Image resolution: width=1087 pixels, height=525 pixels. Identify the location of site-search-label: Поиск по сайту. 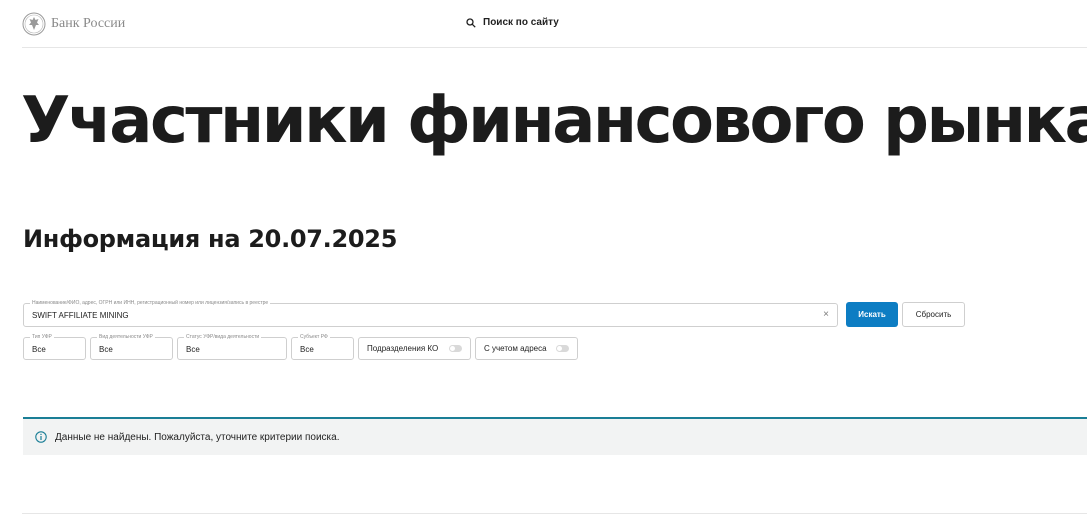
(521, 22).